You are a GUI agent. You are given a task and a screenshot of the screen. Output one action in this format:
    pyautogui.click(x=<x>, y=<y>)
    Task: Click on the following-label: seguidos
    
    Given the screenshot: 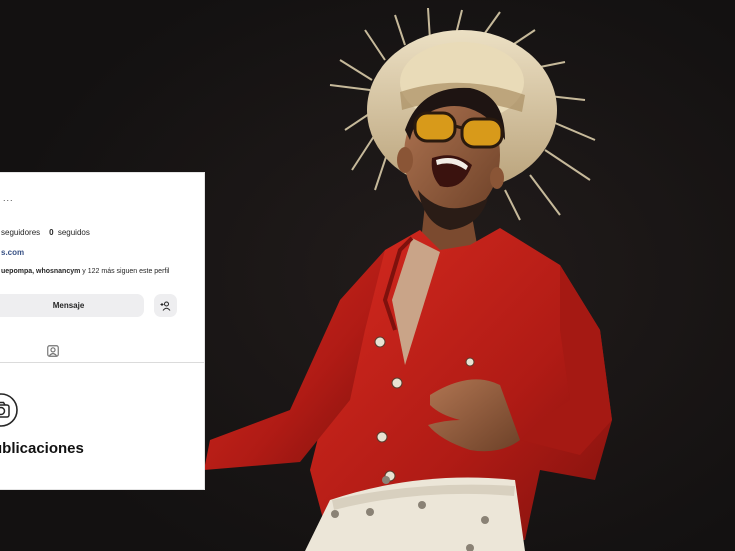 What is the action you would take?
    pyautogui.click(x=74, y=232)
    